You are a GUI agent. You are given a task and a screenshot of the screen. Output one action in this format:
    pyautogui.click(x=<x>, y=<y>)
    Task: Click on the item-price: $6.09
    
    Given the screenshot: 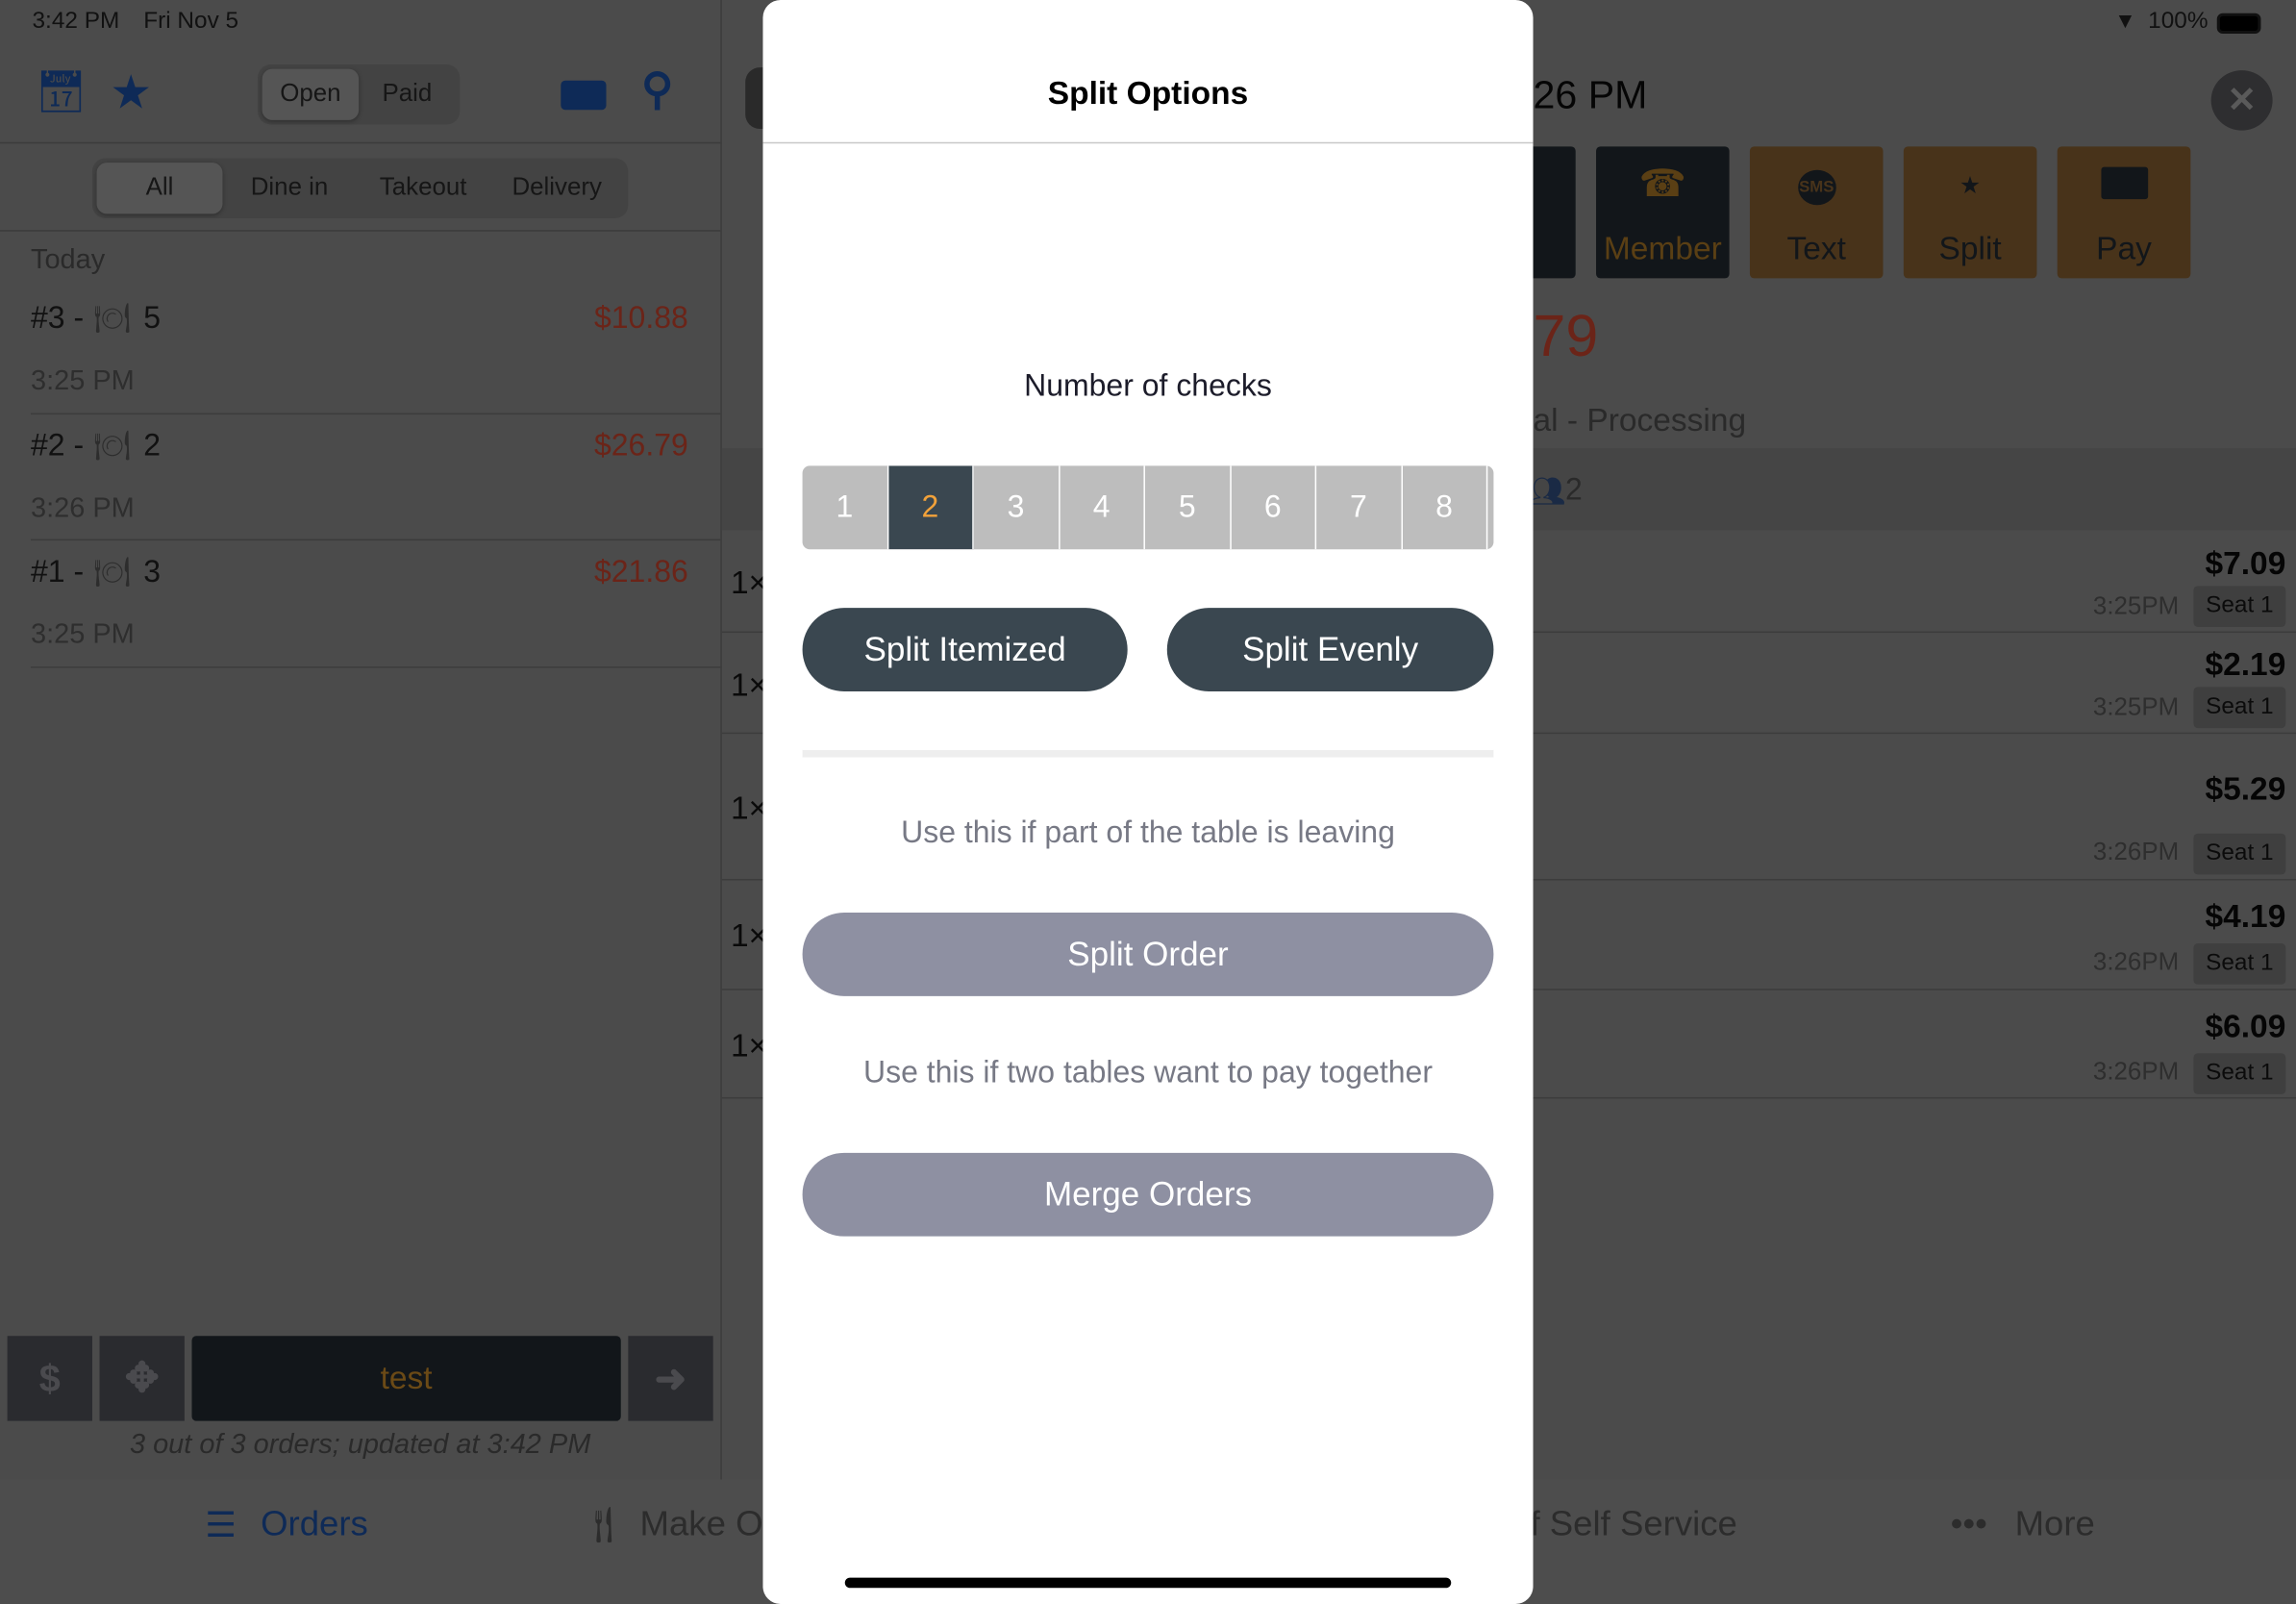 What is the action you would take?
    pyautogui.click(x=2245, y=1026)
    